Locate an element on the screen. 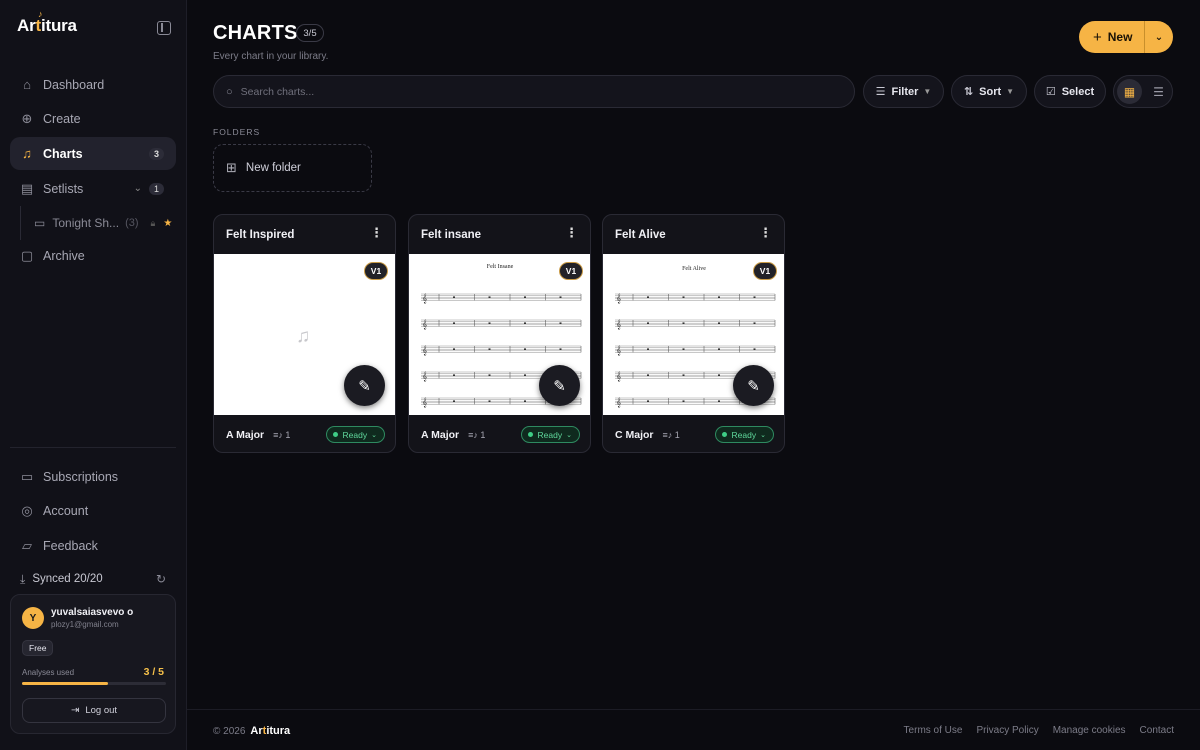  nav-label: Archive is located at coordinates (64, 255).